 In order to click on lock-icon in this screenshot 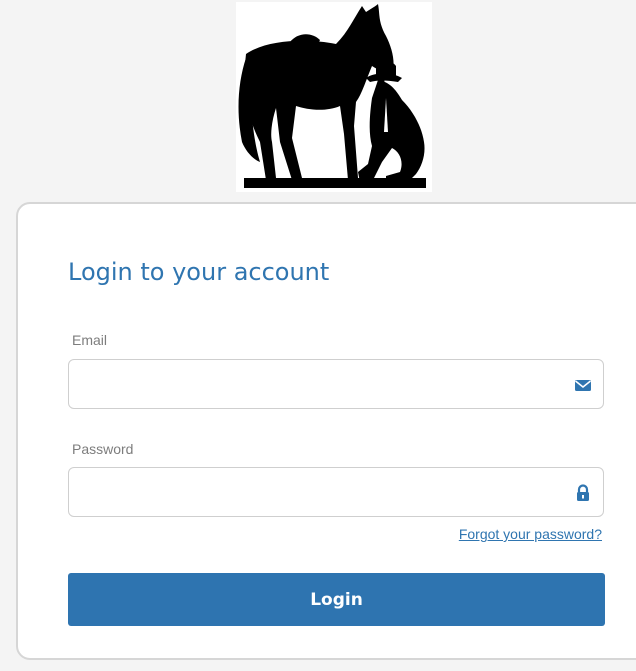, I will do `click(583, 493)`.